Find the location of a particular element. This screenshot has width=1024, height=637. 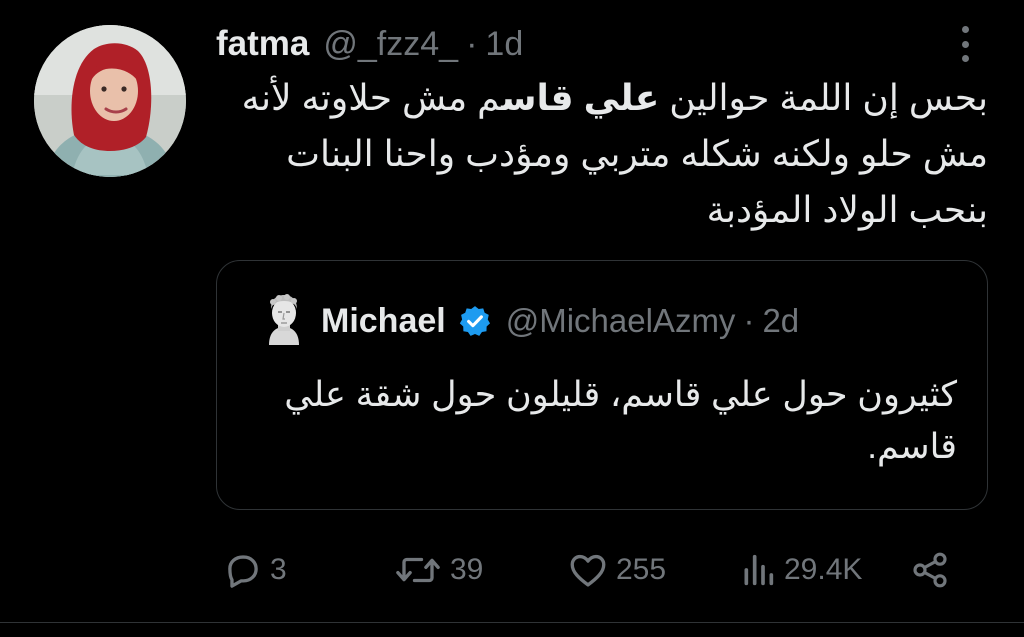

author-handle: @_fzz4_ is located at coordinates (390, 44).